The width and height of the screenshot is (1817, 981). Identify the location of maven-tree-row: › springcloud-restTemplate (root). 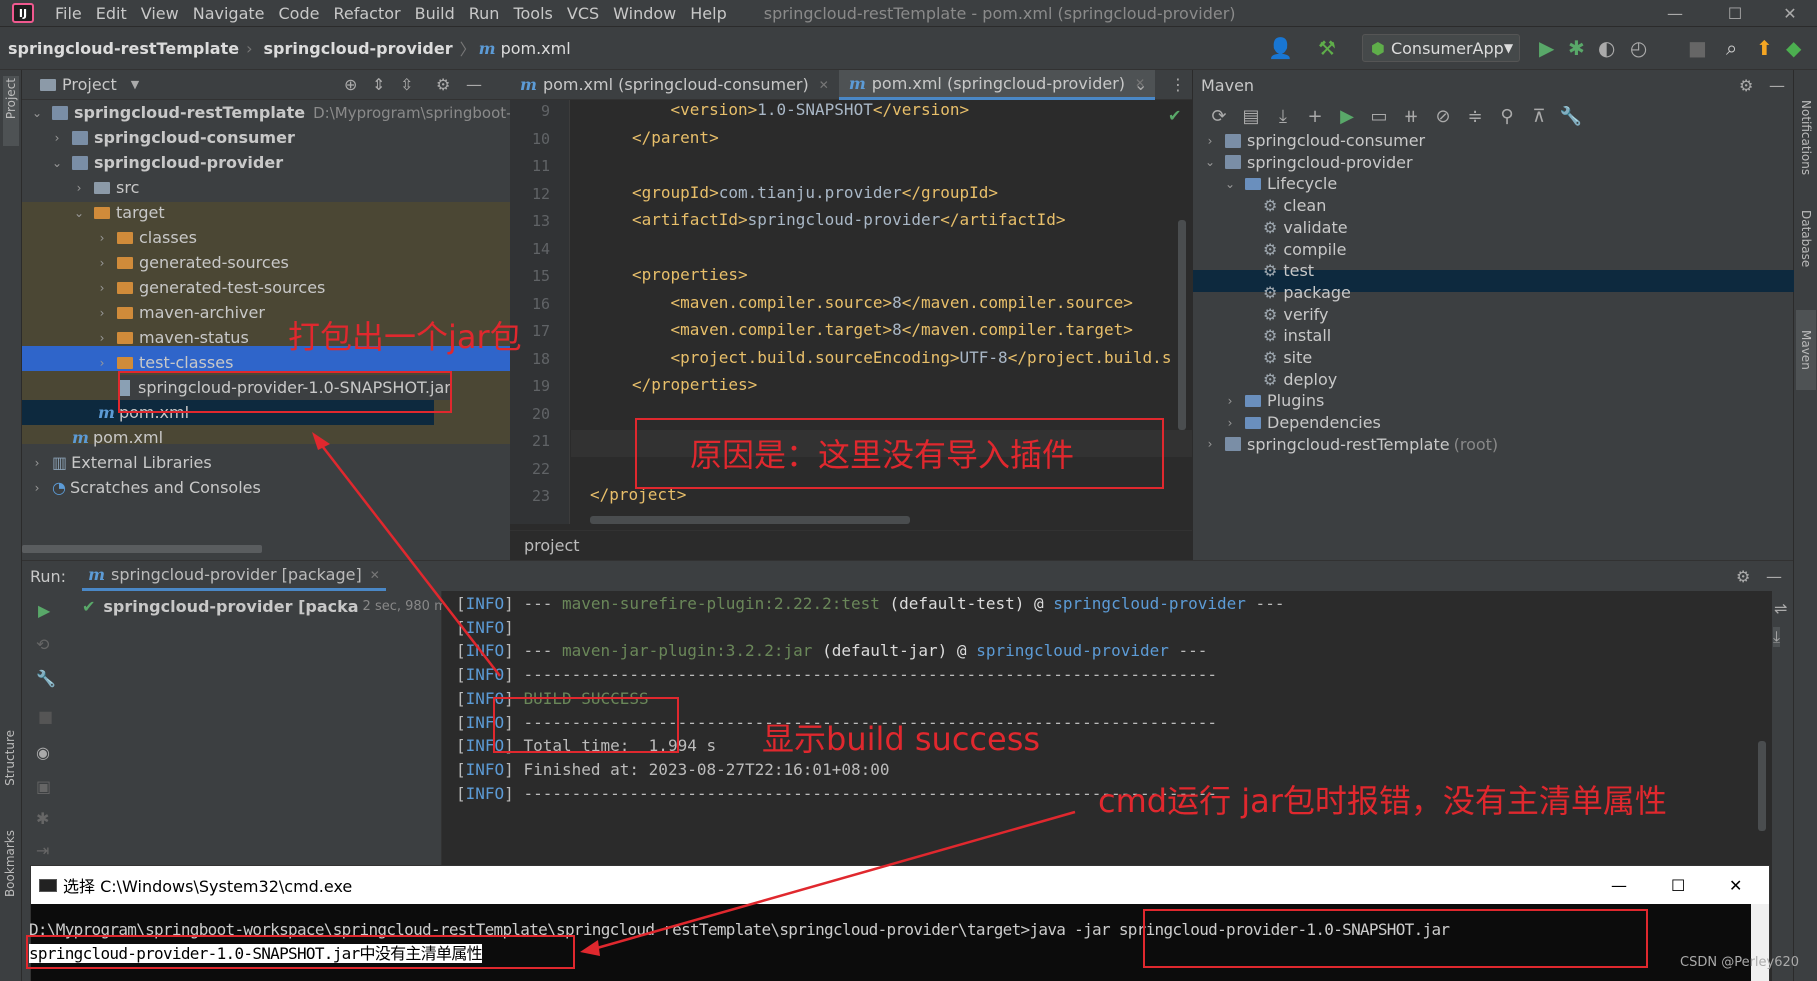
(1351, 444).